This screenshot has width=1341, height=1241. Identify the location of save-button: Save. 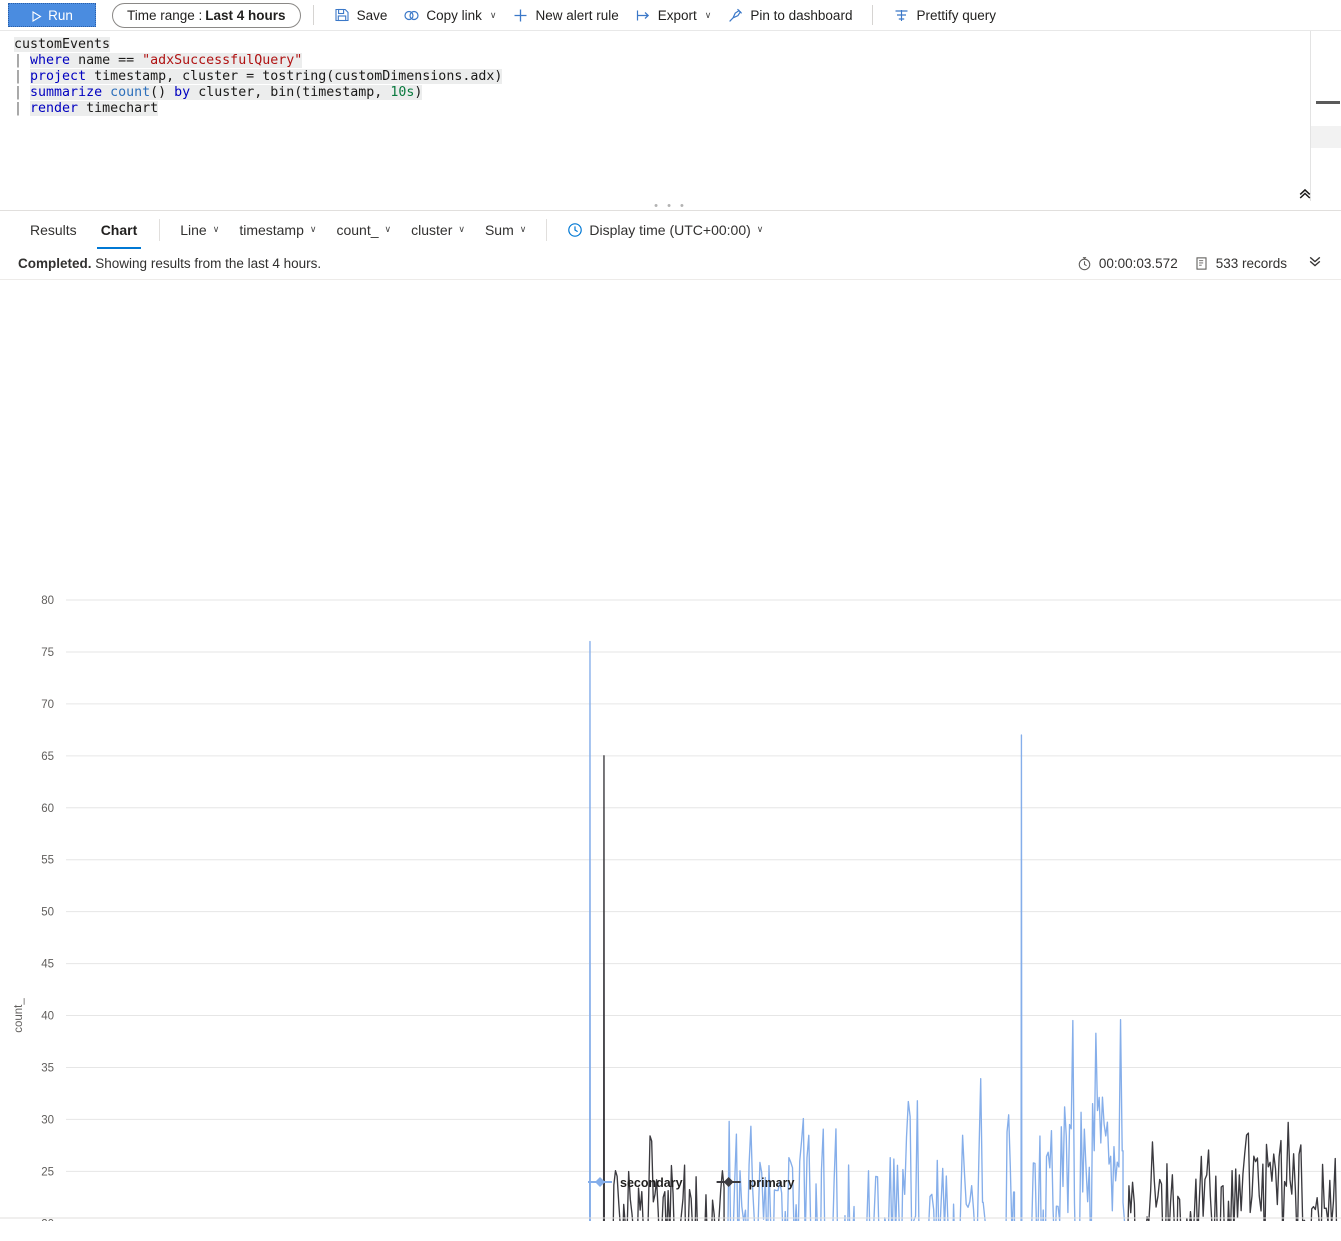
(361, 15).